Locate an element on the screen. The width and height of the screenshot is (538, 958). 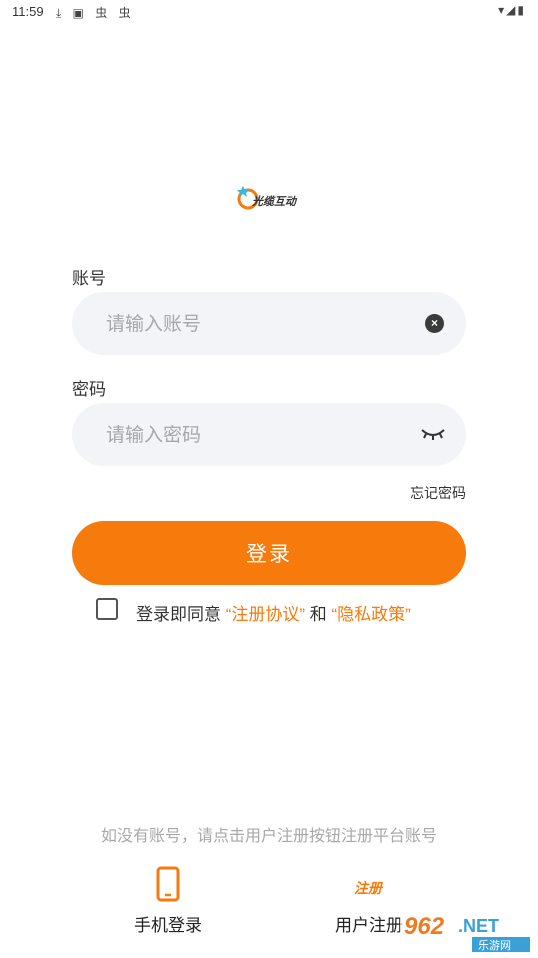
agreement-text: 登录即同意 “注册协议” 和 “隐私政策” is located at coordinates (273, 612).